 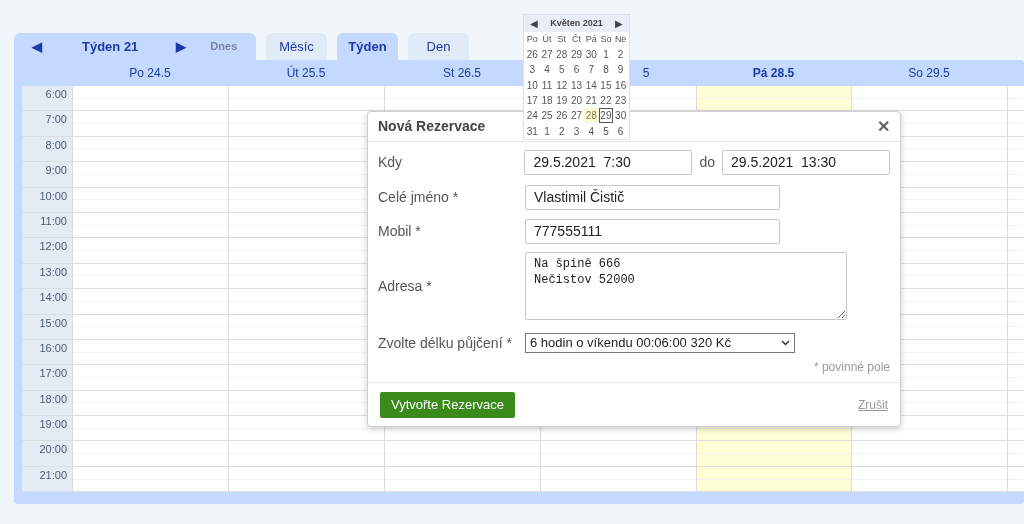 I want to click on field-label: Celé jméno *, so click(x=419, y=197).